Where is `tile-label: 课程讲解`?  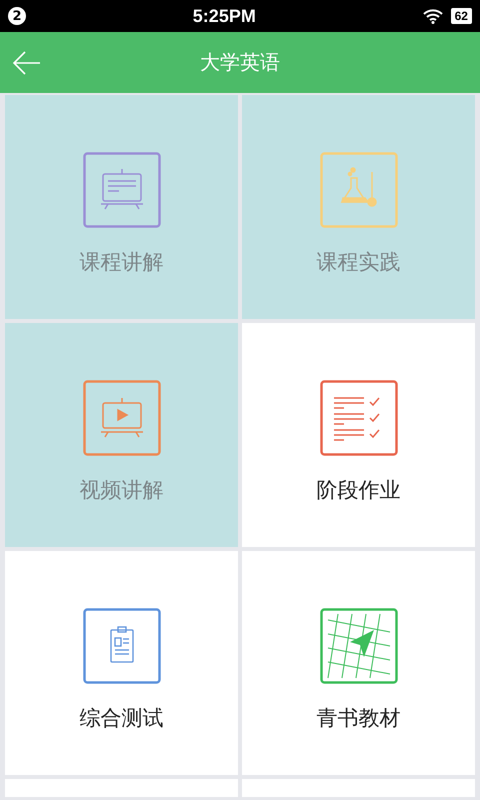 tile-label: 课程讲解 is located at coordinates (122, 262).